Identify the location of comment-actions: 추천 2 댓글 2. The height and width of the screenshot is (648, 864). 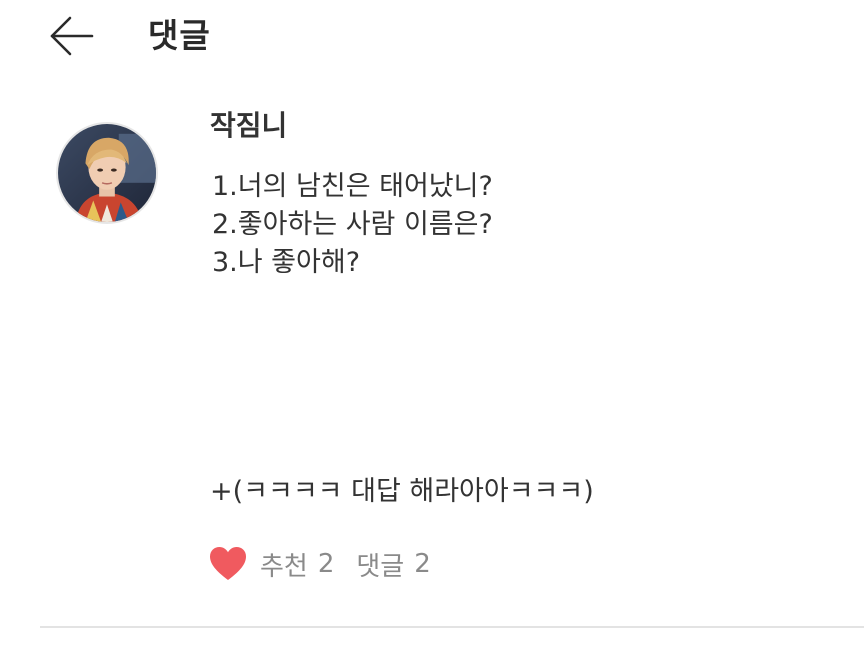
(330, 564).